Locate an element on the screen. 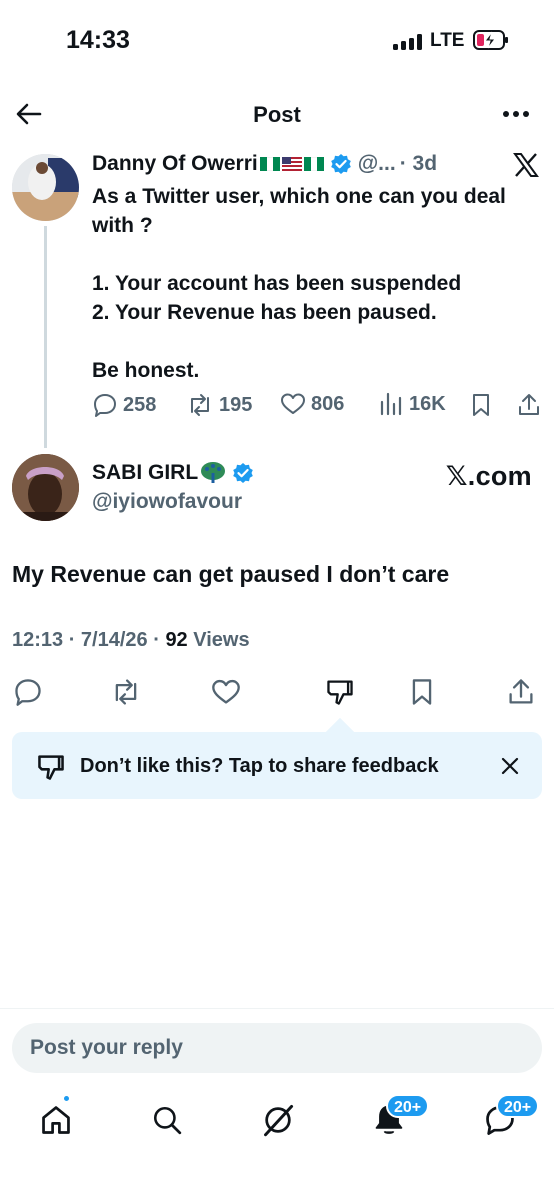 The width and height of the screenshot is (554, 1200). feedback-close-button is located at coordinates (510, 766).